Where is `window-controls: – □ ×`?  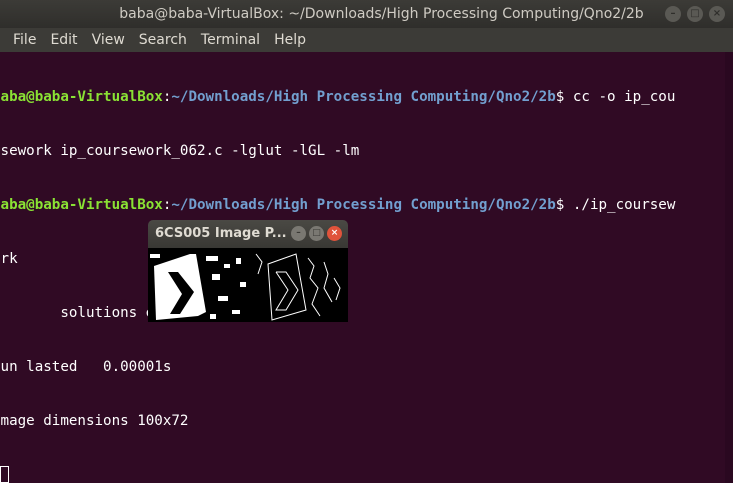
window-controls: – □ × is located at coordinates (695, 14).